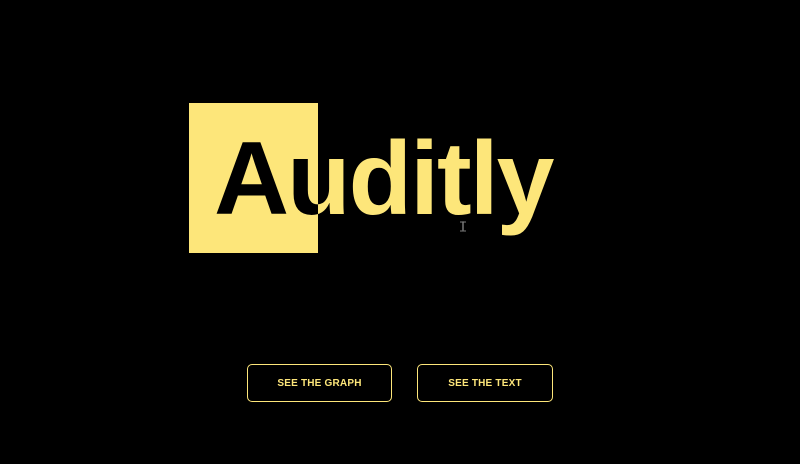 The height and width of the screenshot is (464, 800). I want to click on logo-light-part: Auditly, so click(468, 178).